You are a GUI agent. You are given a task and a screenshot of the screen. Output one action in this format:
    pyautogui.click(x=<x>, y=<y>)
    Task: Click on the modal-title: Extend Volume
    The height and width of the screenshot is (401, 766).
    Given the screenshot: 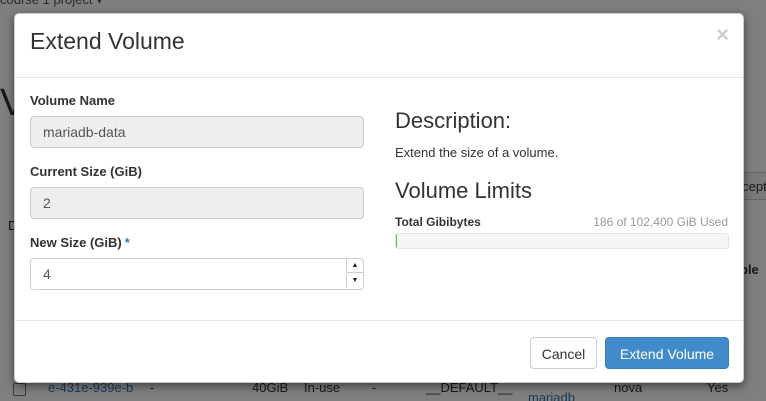 What is the action you would take?
    pyautogui.click(x=107, y=41)
    